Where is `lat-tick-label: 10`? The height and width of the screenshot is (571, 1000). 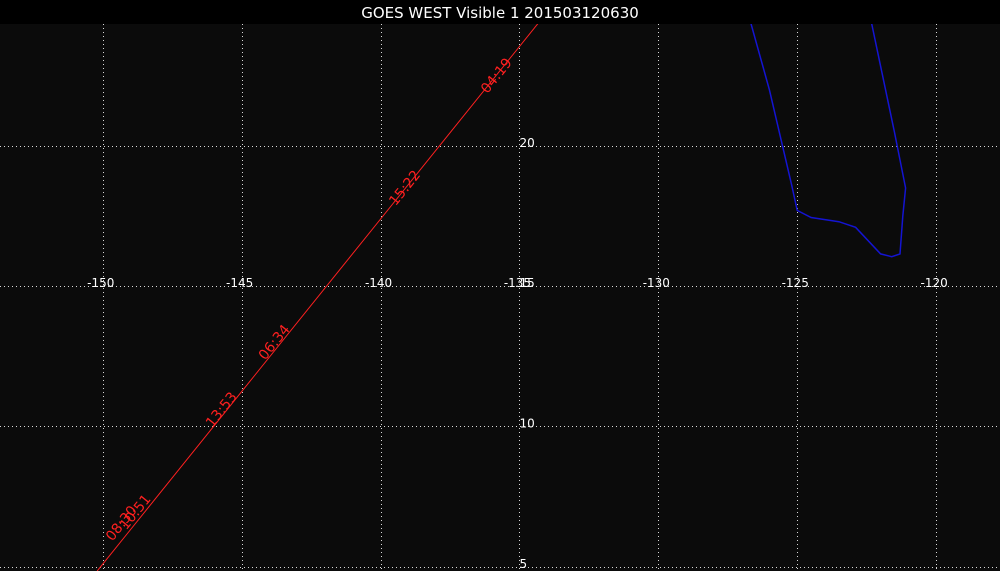 lat-tick-label: 10 is located at coordinates (526, 423).